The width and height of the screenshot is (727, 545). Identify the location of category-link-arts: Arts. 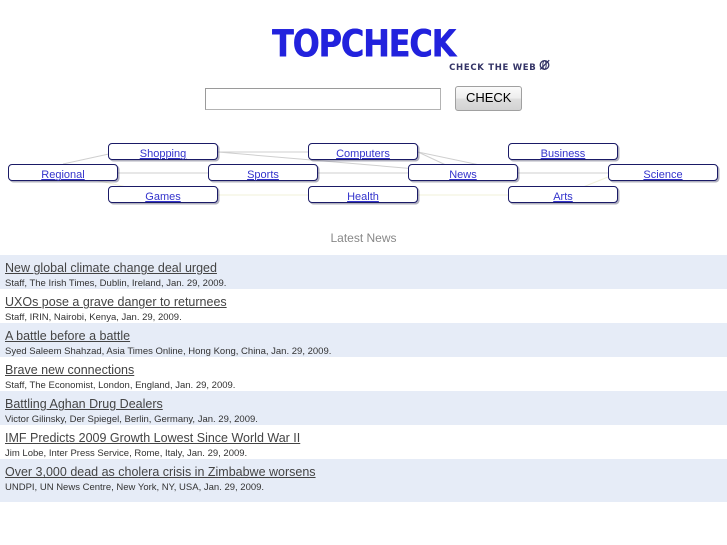
(563, 197).